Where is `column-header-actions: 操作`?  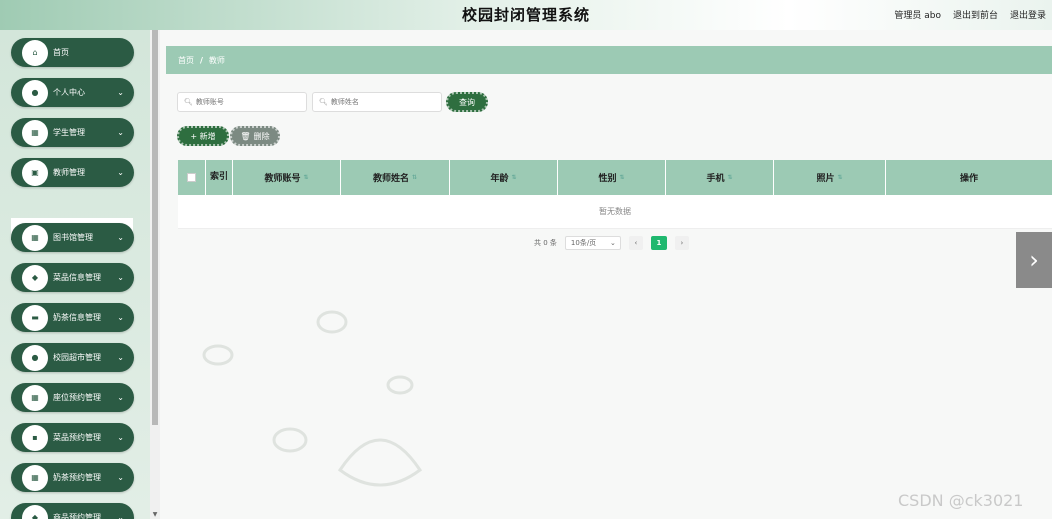
column-header-actions: 操作 is located at coordinates (968, 179).